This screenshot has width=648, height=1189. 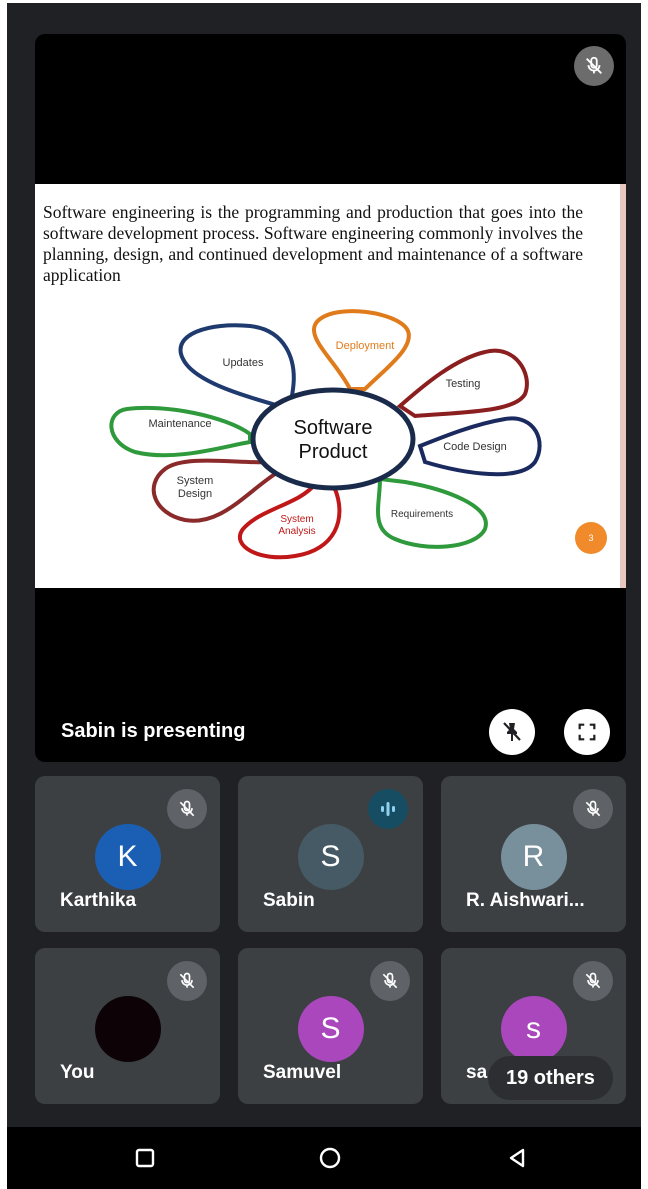 I want to click on recents-square-icon, so click(x=145, y=1158).